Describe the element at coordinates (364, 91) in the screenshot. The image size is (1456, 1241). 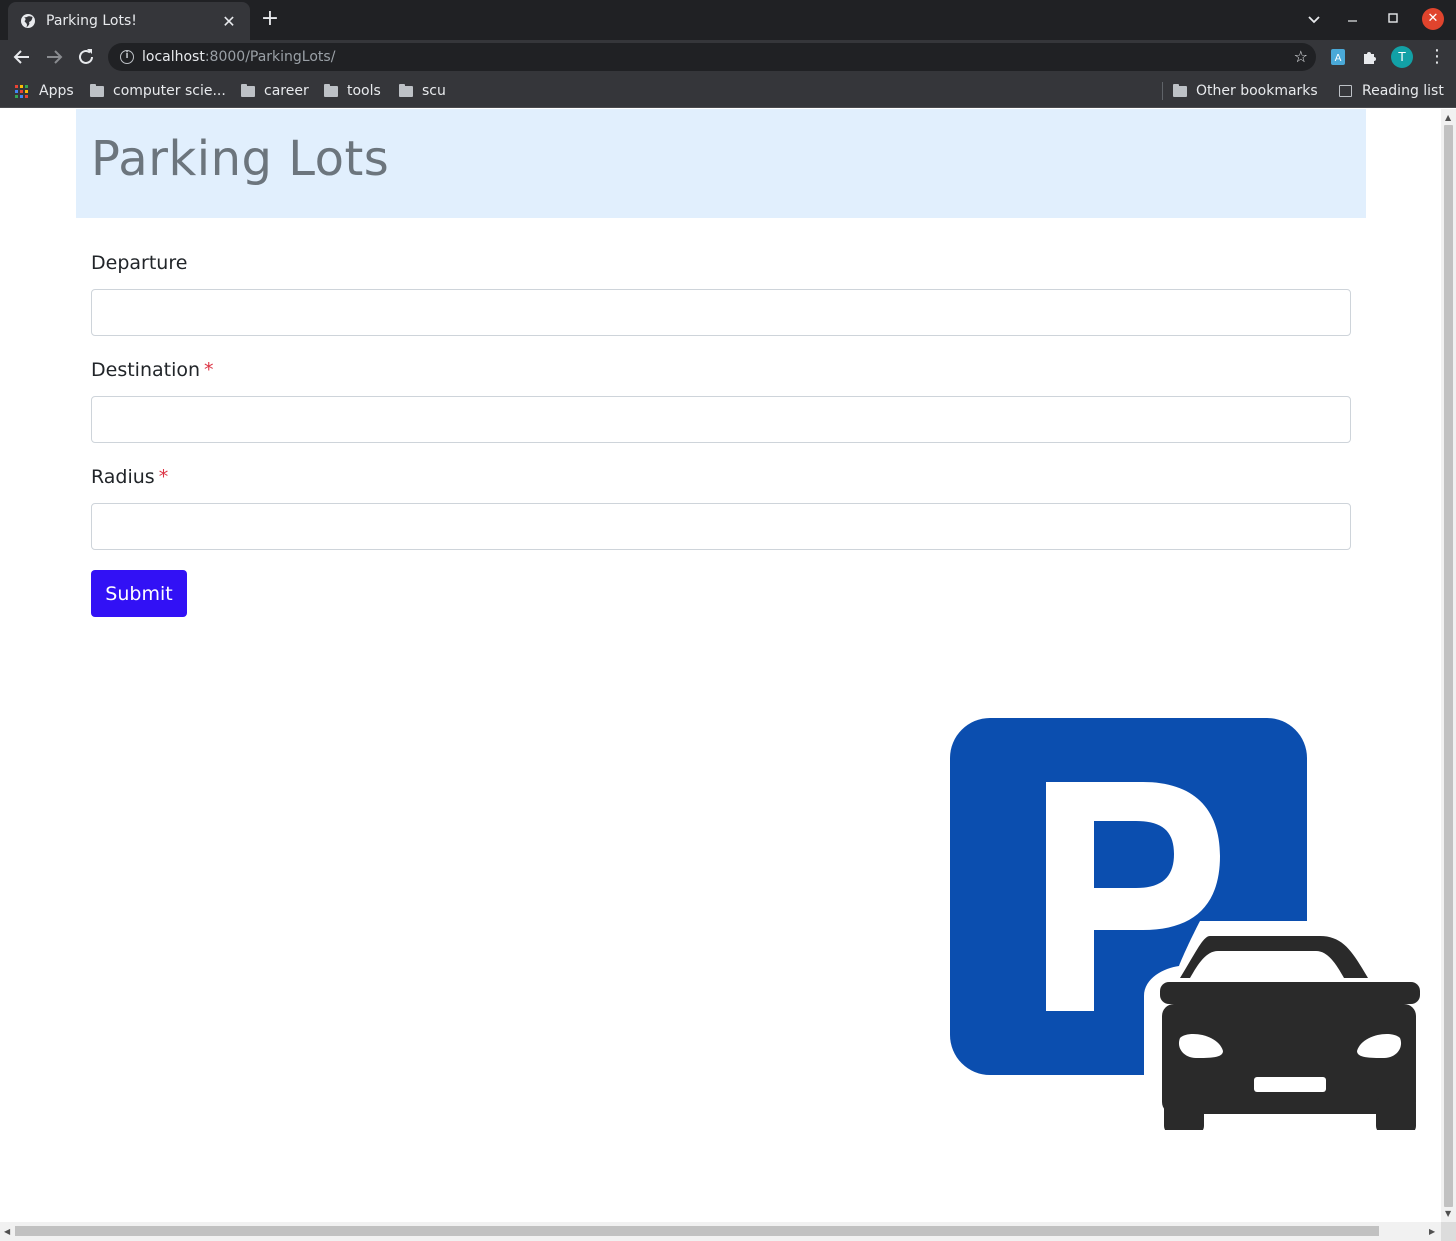
I see `bookmark-label: tools` at that location.